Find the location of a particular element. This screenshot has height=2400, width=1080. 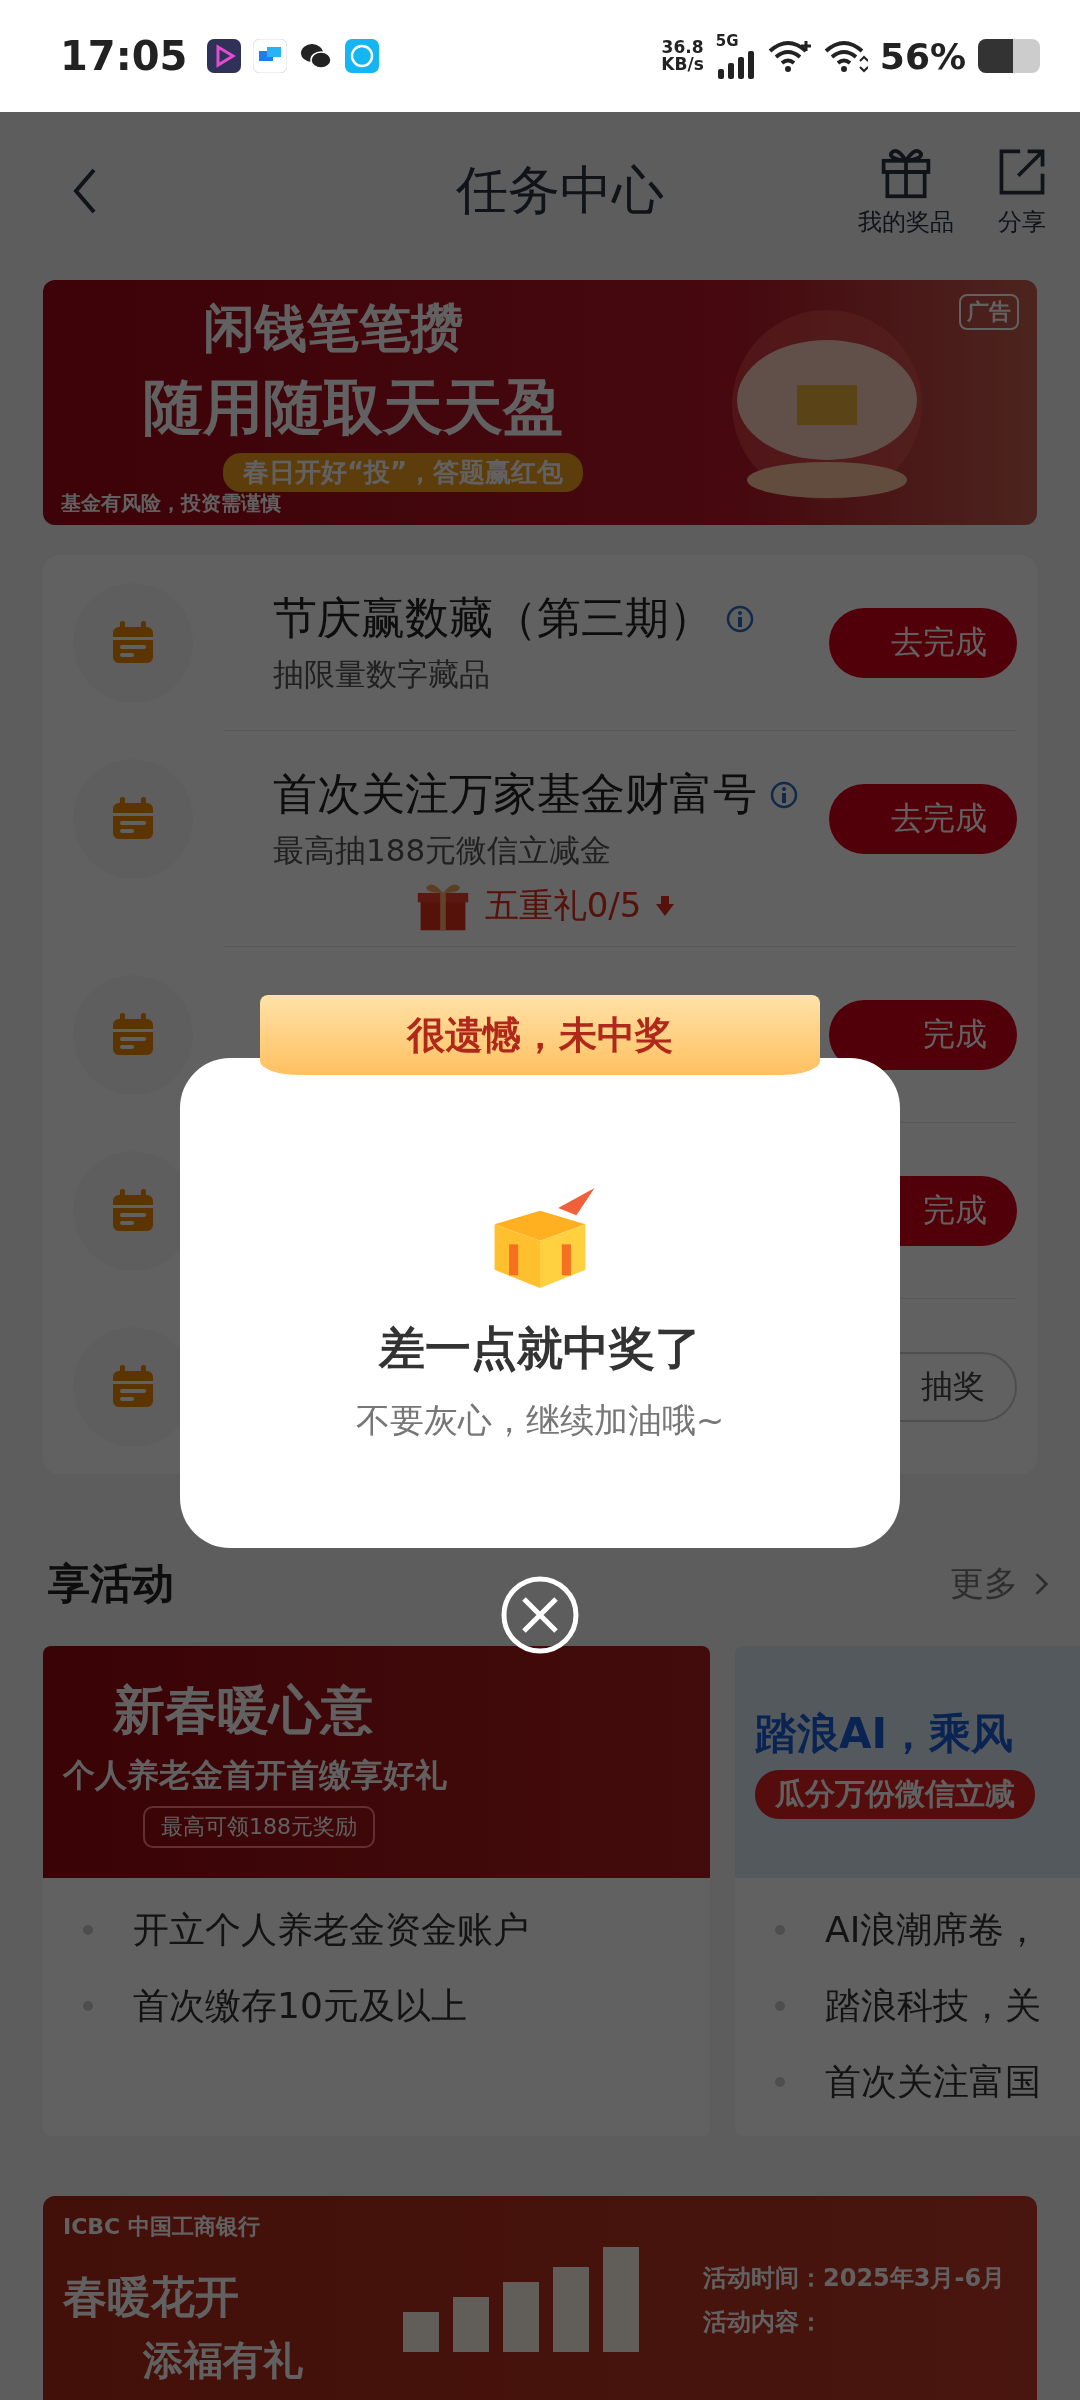

banner-subtitle: 瓜分万份微信立减 is located at coordinates (895, 1794).